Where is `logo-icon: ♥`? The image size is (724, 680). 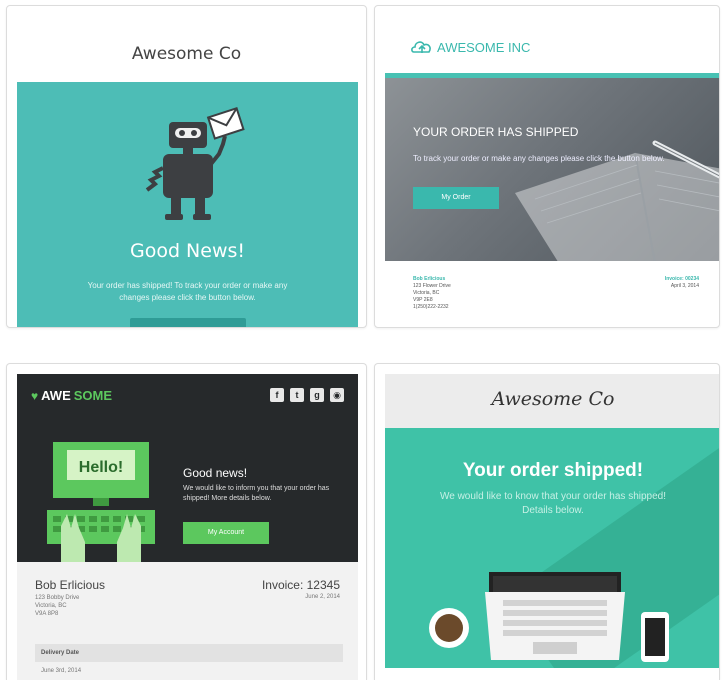
logo-icon: ♥ is located at coordinates (35, 395).